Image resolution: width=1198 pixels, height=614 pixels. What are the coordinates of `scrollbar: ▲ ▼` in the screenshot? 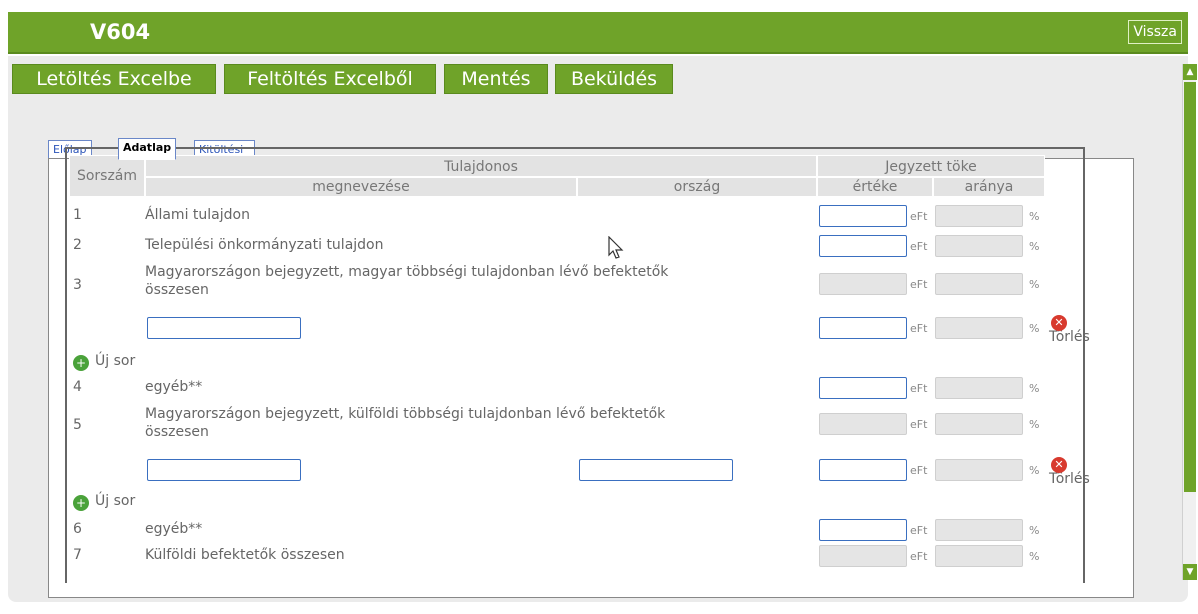 It's located at (1189, 322).